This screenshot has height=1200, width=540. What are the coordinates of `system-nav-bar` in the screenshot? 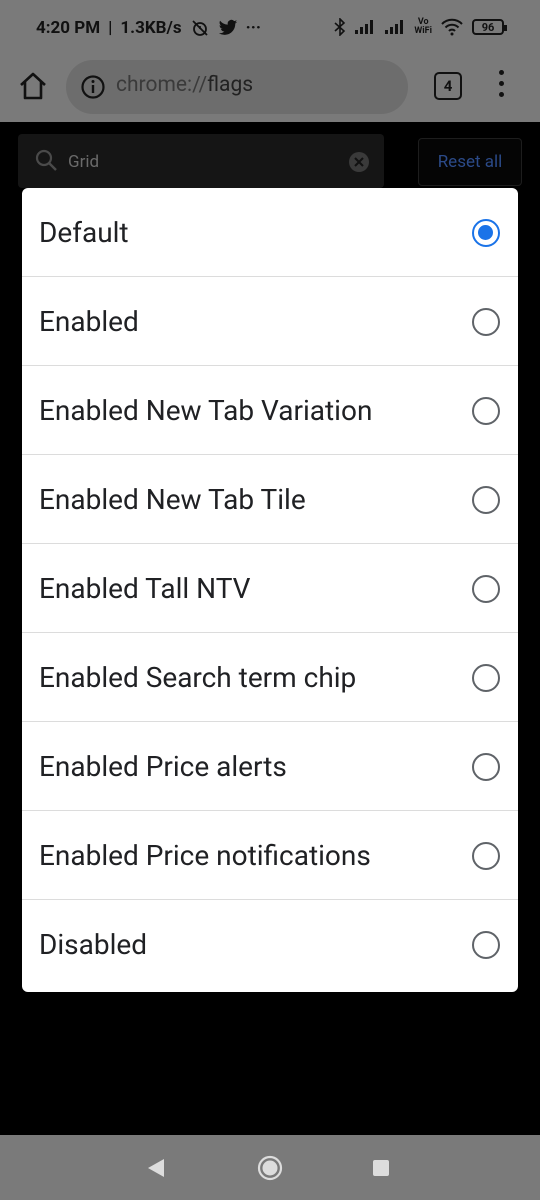 It's located at (270, 1167).